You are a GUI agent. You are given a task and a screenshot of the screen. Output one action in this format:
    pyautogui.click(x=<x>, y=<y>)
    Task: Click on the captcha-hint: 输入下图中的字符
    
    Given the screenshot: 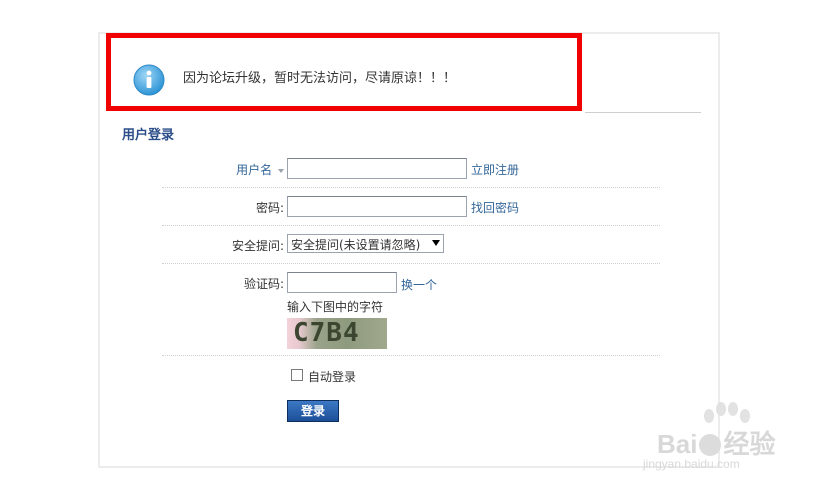 What is the action you would take?
    pyautogui.click(x=335, y=307)
    